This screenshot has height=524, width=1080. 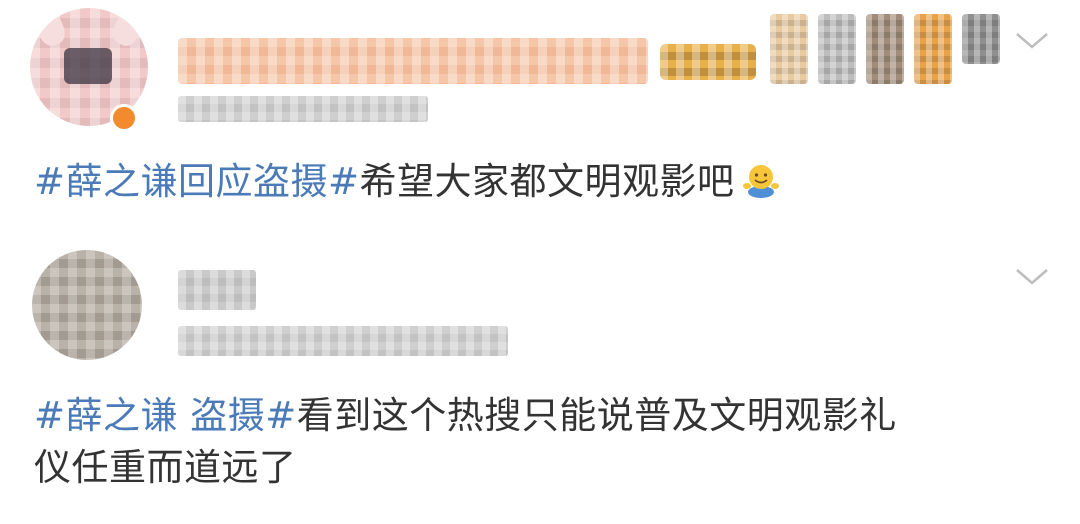 What do you see at coordinates (708, 62) in the screenshot?
I see `vip-badge-blurred` at bounding box center [708, 62].